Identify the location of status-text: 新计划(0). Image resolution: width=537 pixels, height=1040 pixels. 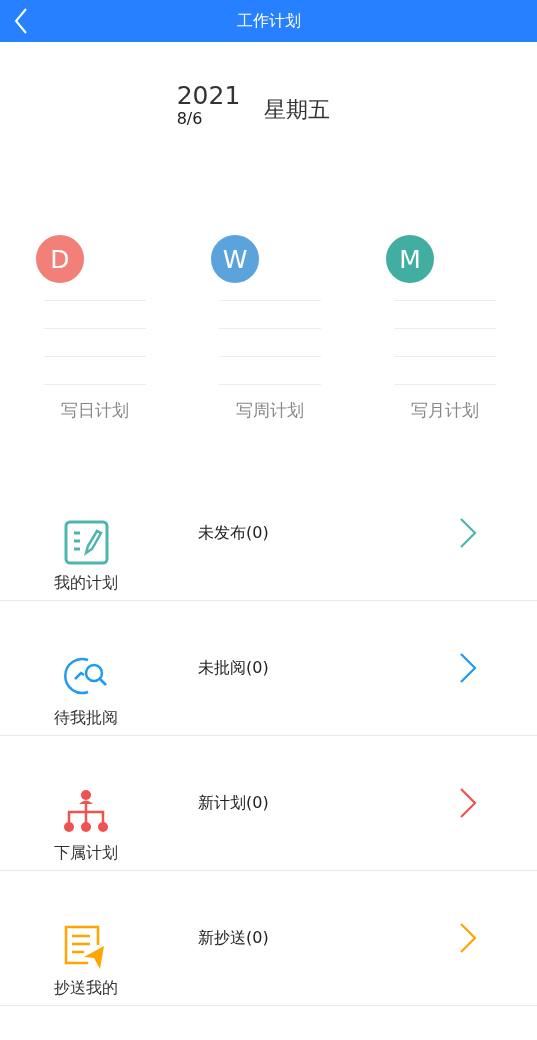
(234, 803).